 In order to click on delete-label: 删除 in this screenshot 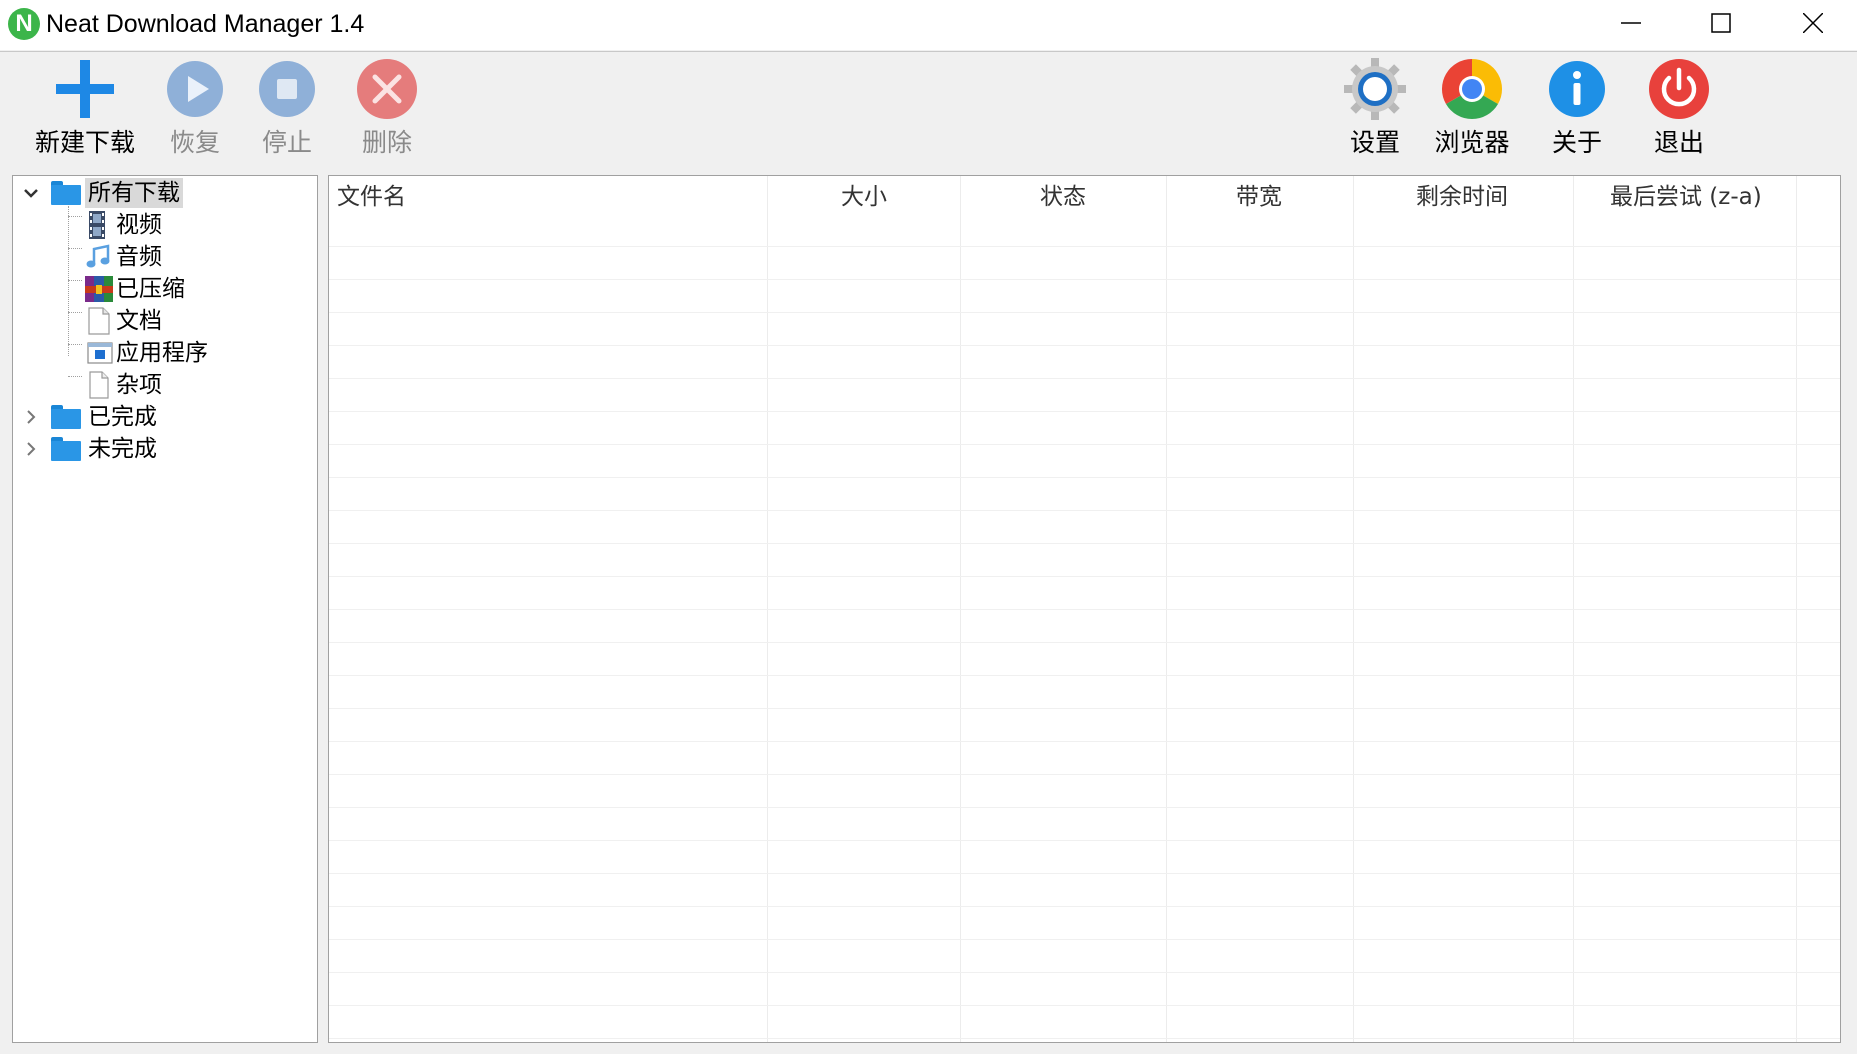, I will do `click(386, 142)`.